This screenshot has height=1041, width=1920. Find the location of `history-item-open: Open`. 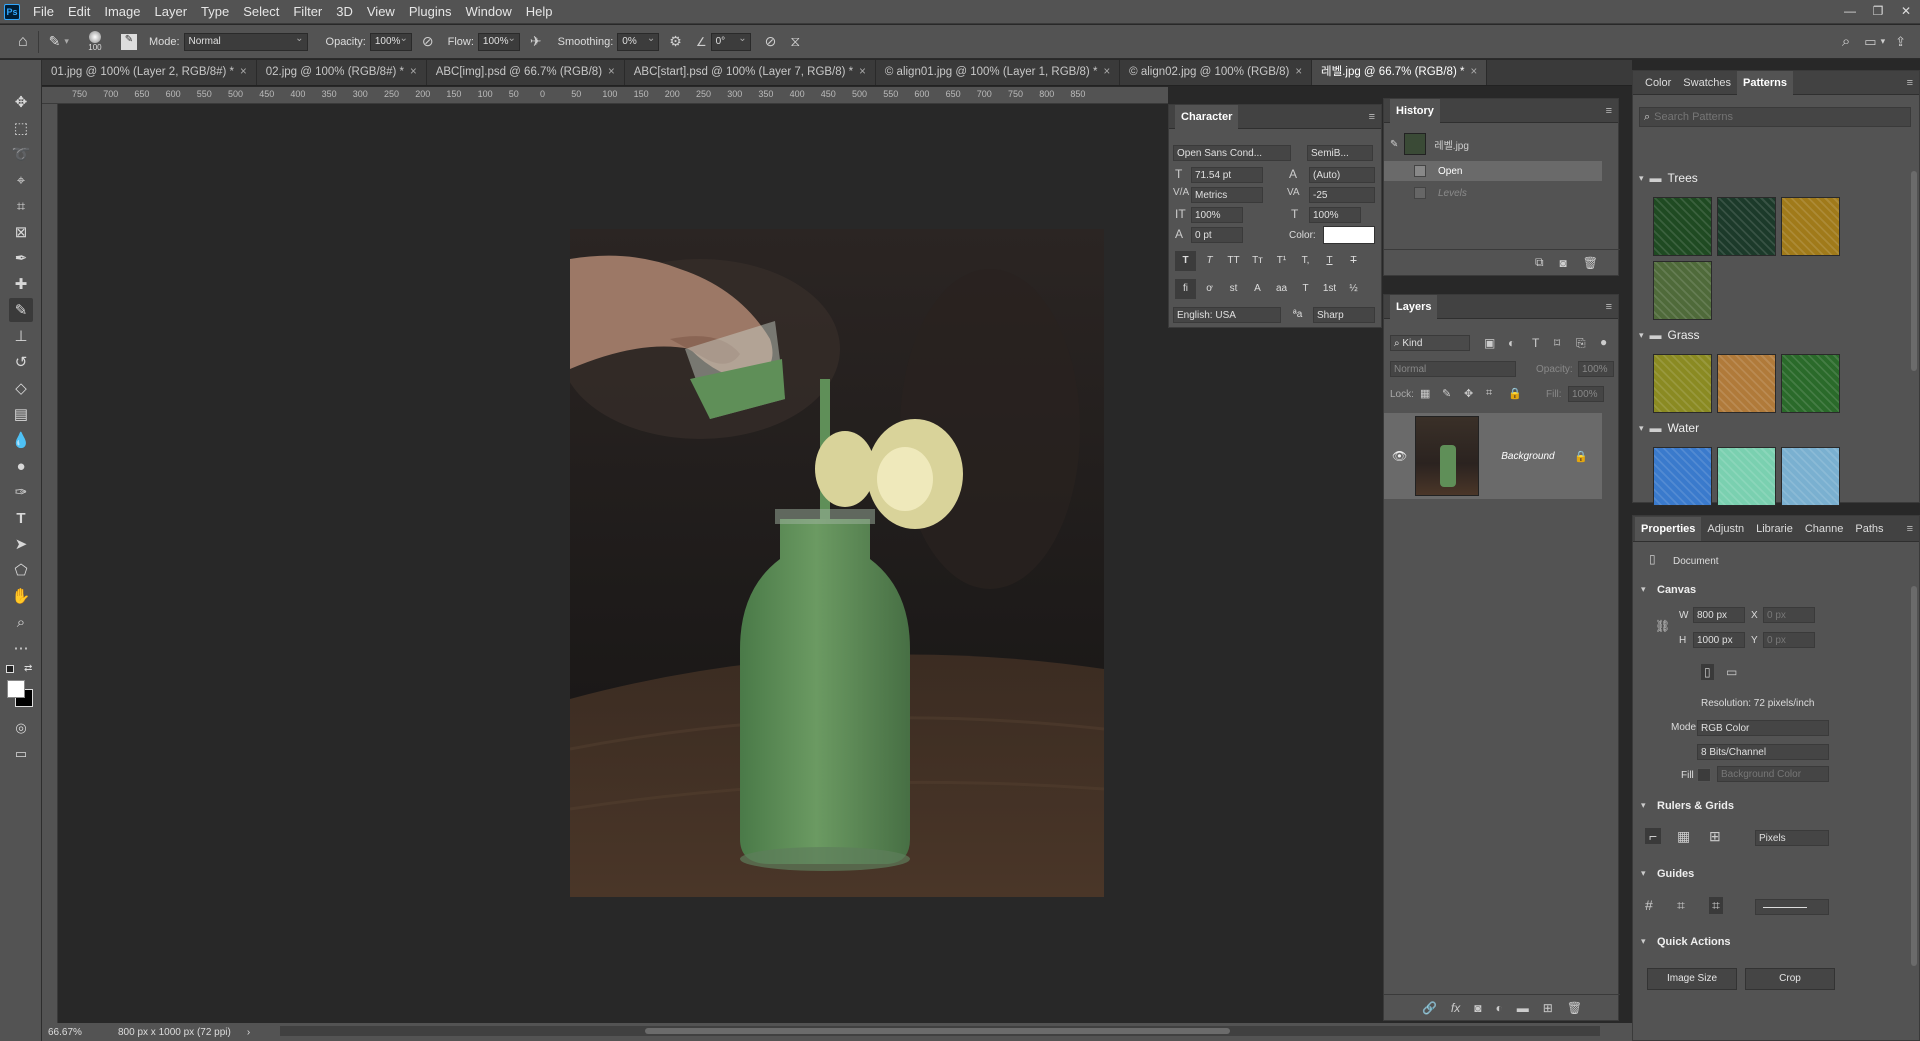

history-item-open: Open is located at coordinates (1493, 171).